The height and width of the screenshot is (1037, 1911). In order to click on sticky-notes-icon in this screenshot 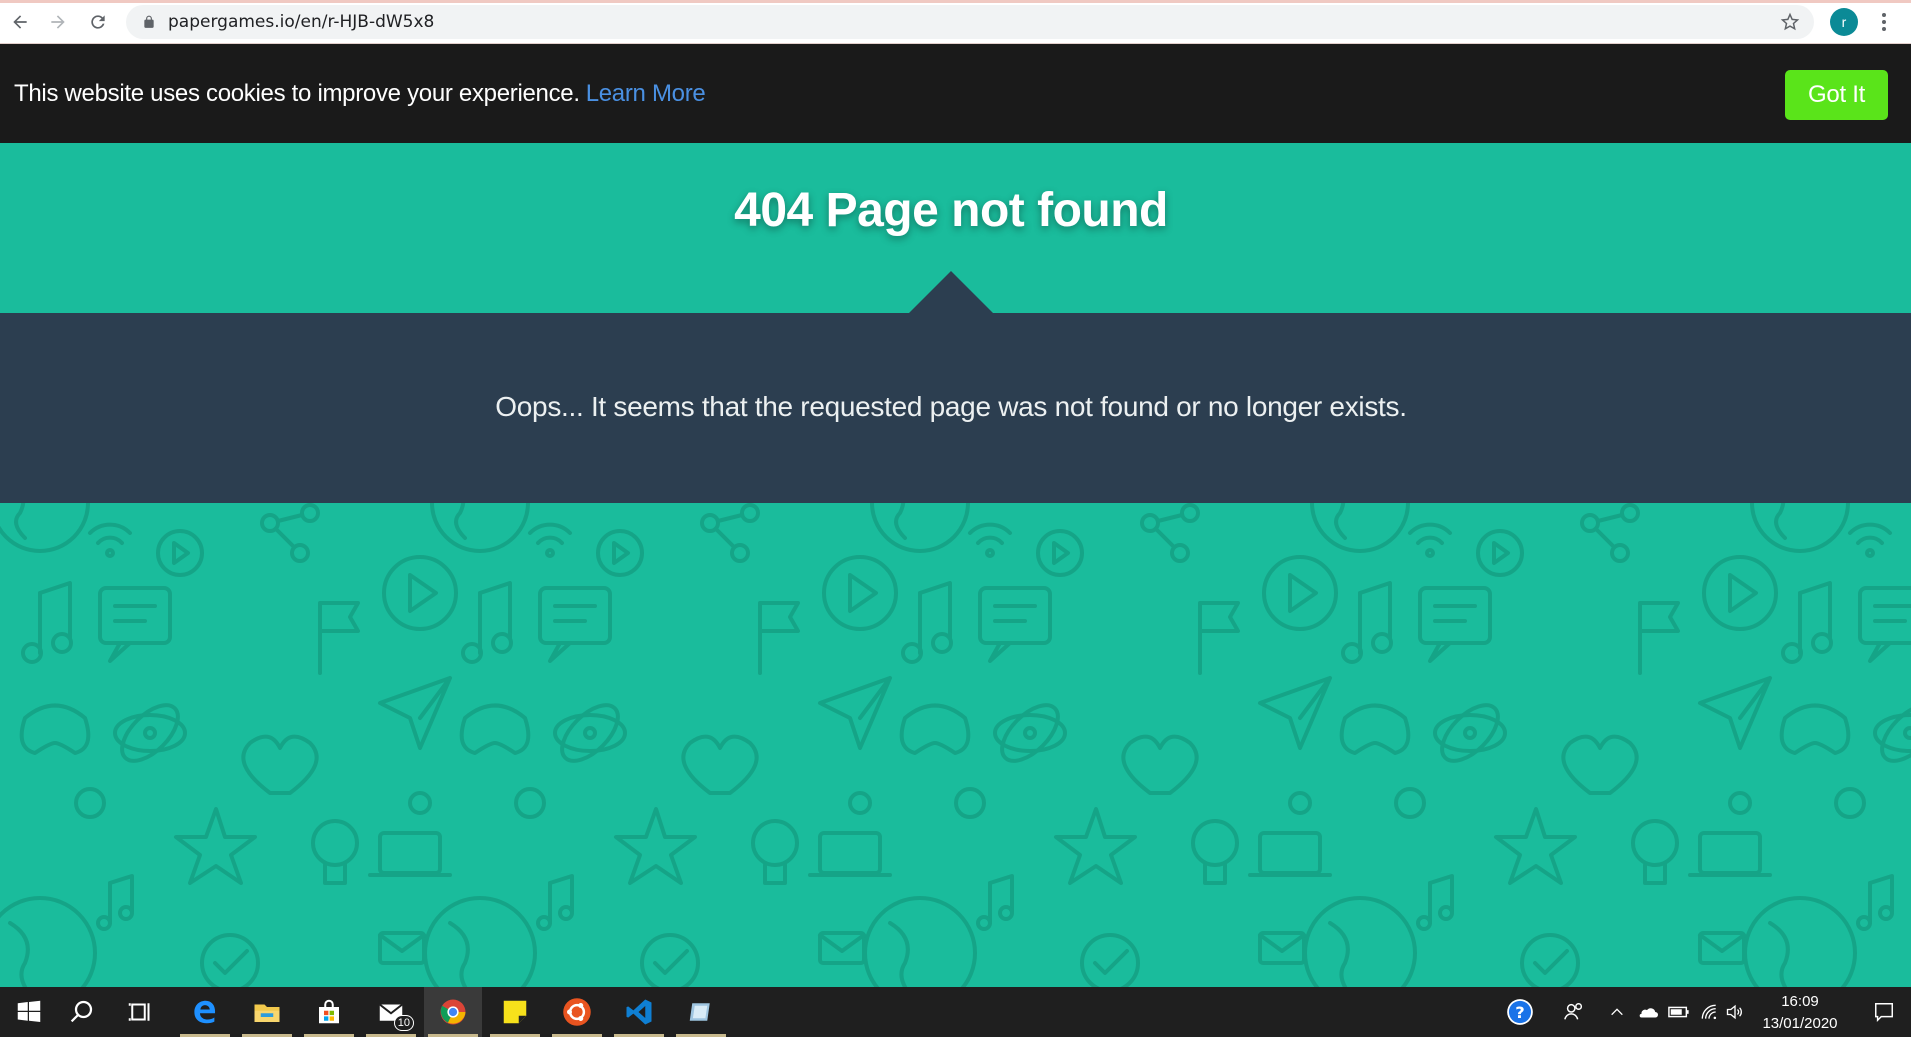, I will do `click(515, 1012)`.